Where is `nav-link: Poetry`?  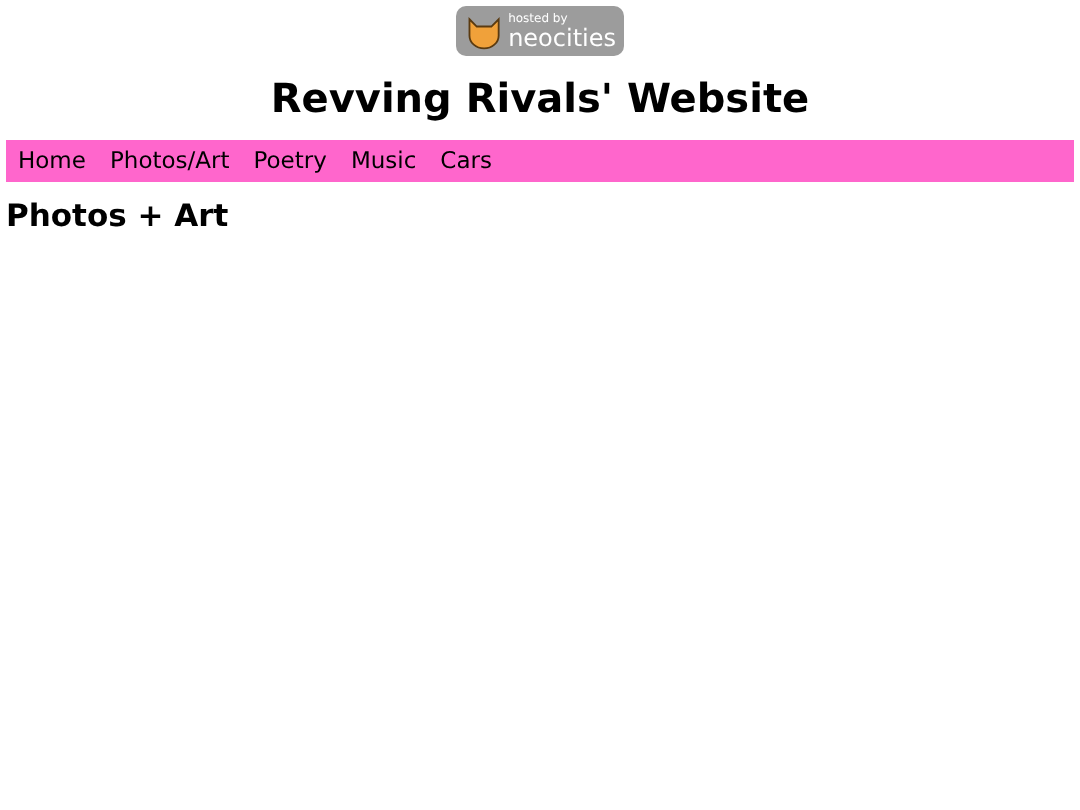
nav-link: Poetry is located at coordinates (296, 161).